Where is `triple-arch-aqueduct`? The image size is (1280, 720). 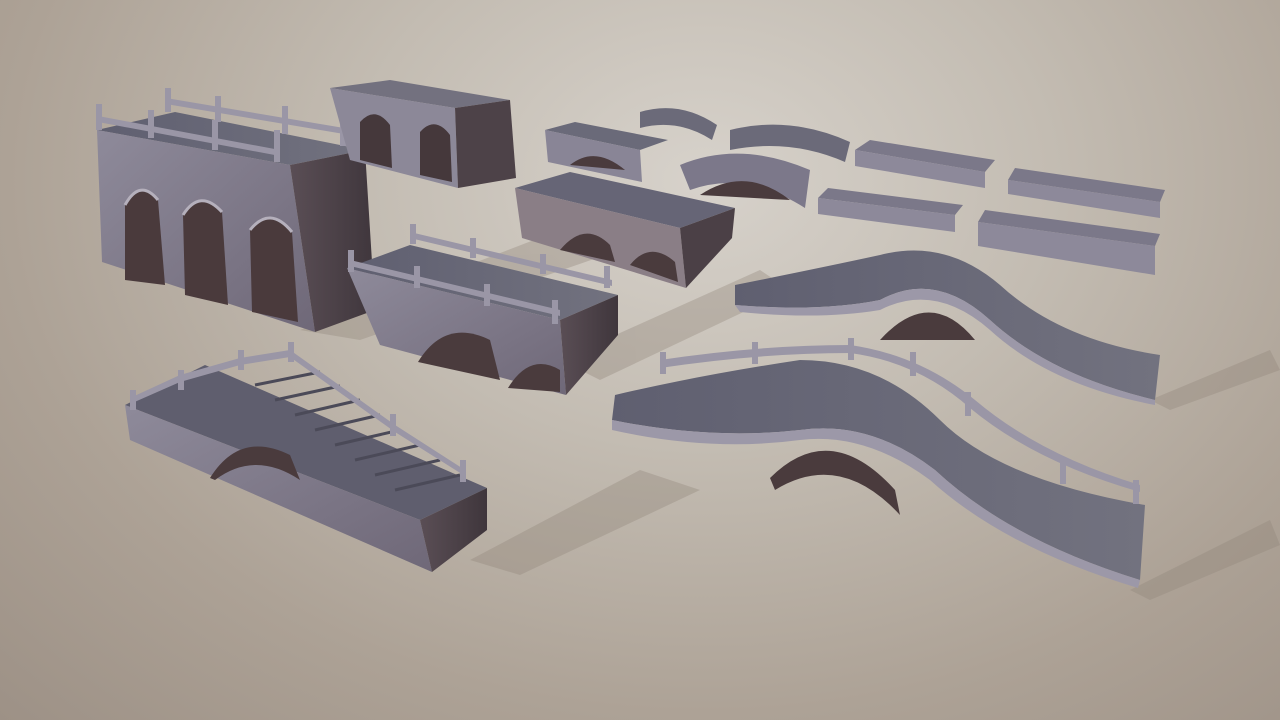 triple-arch-aqueduct is located at coordinates (235, 210).